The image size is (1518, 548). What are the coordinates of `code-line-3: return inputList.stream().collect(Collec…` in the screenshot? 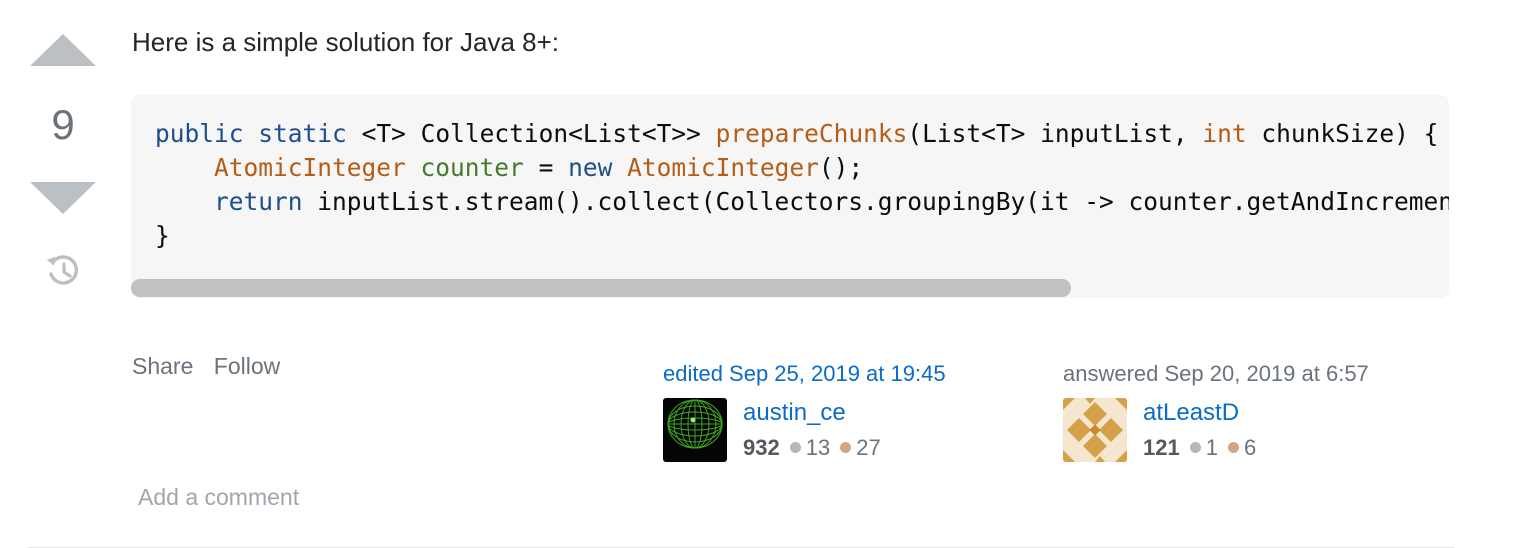 It's located at (802, 201).